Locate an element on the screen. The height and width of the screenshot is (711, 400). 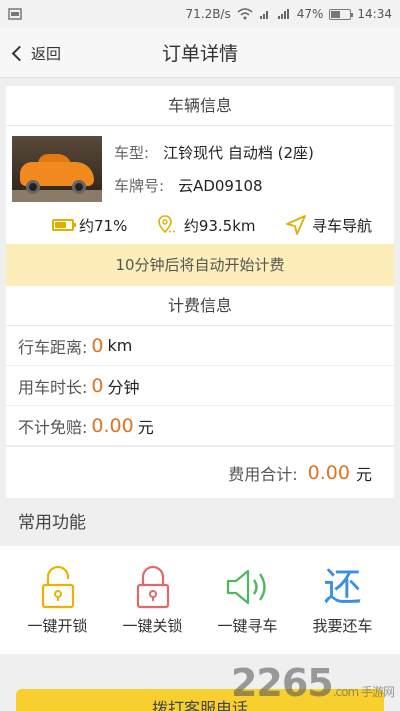
battery-icon is located at coordinates (341, 14).